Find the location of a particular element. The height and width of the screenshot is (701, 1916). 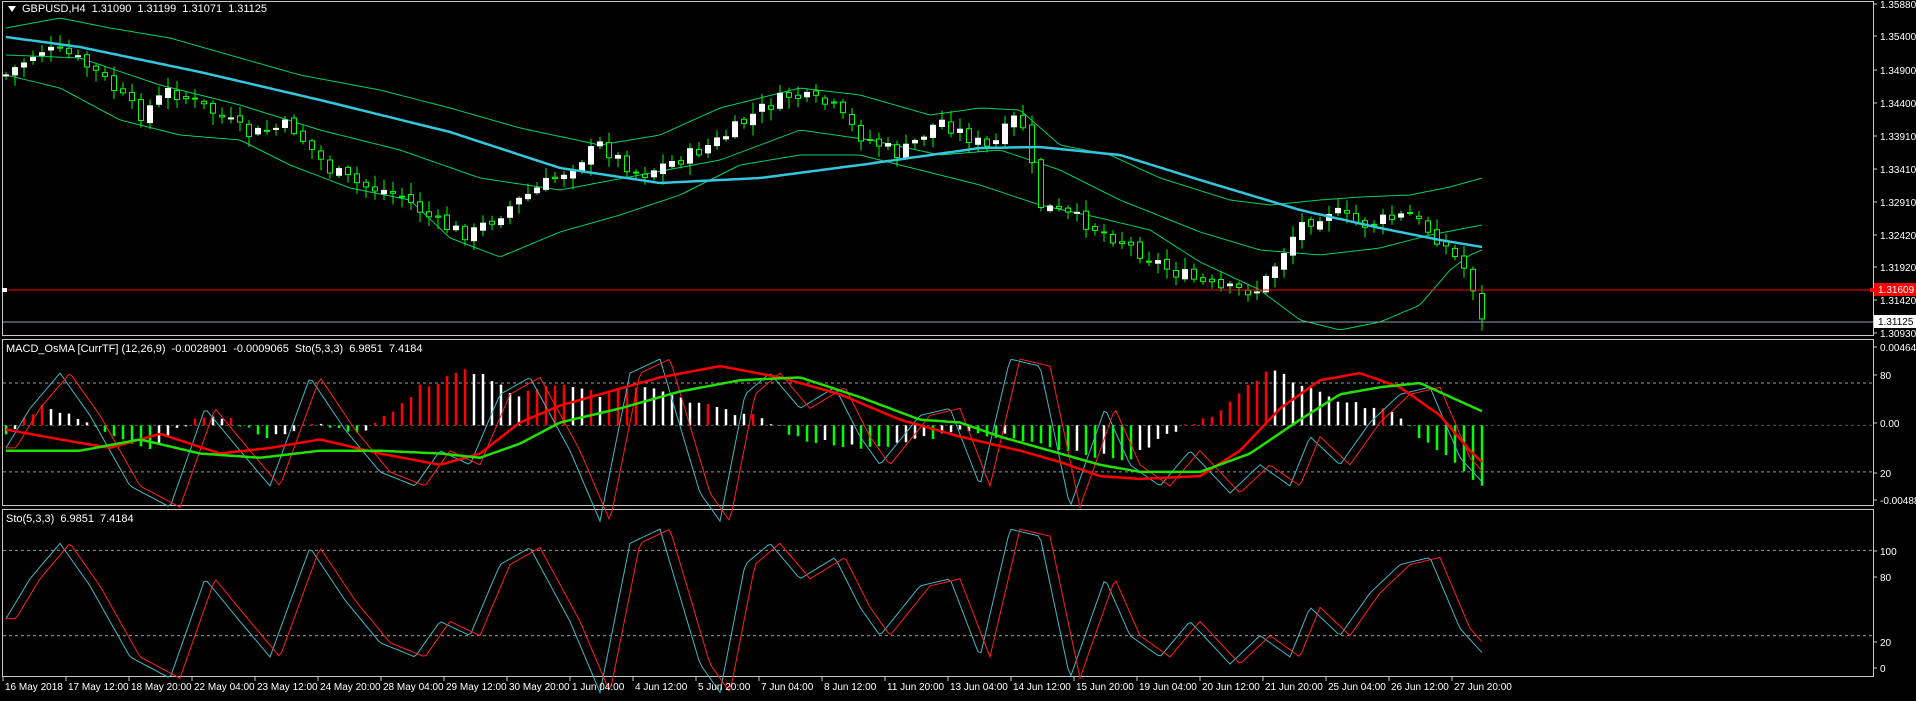

symbol-header: GBPUSD,H4 1.31090 1.31199 1.31071 1.31125 is located at coordinates (138, 9).